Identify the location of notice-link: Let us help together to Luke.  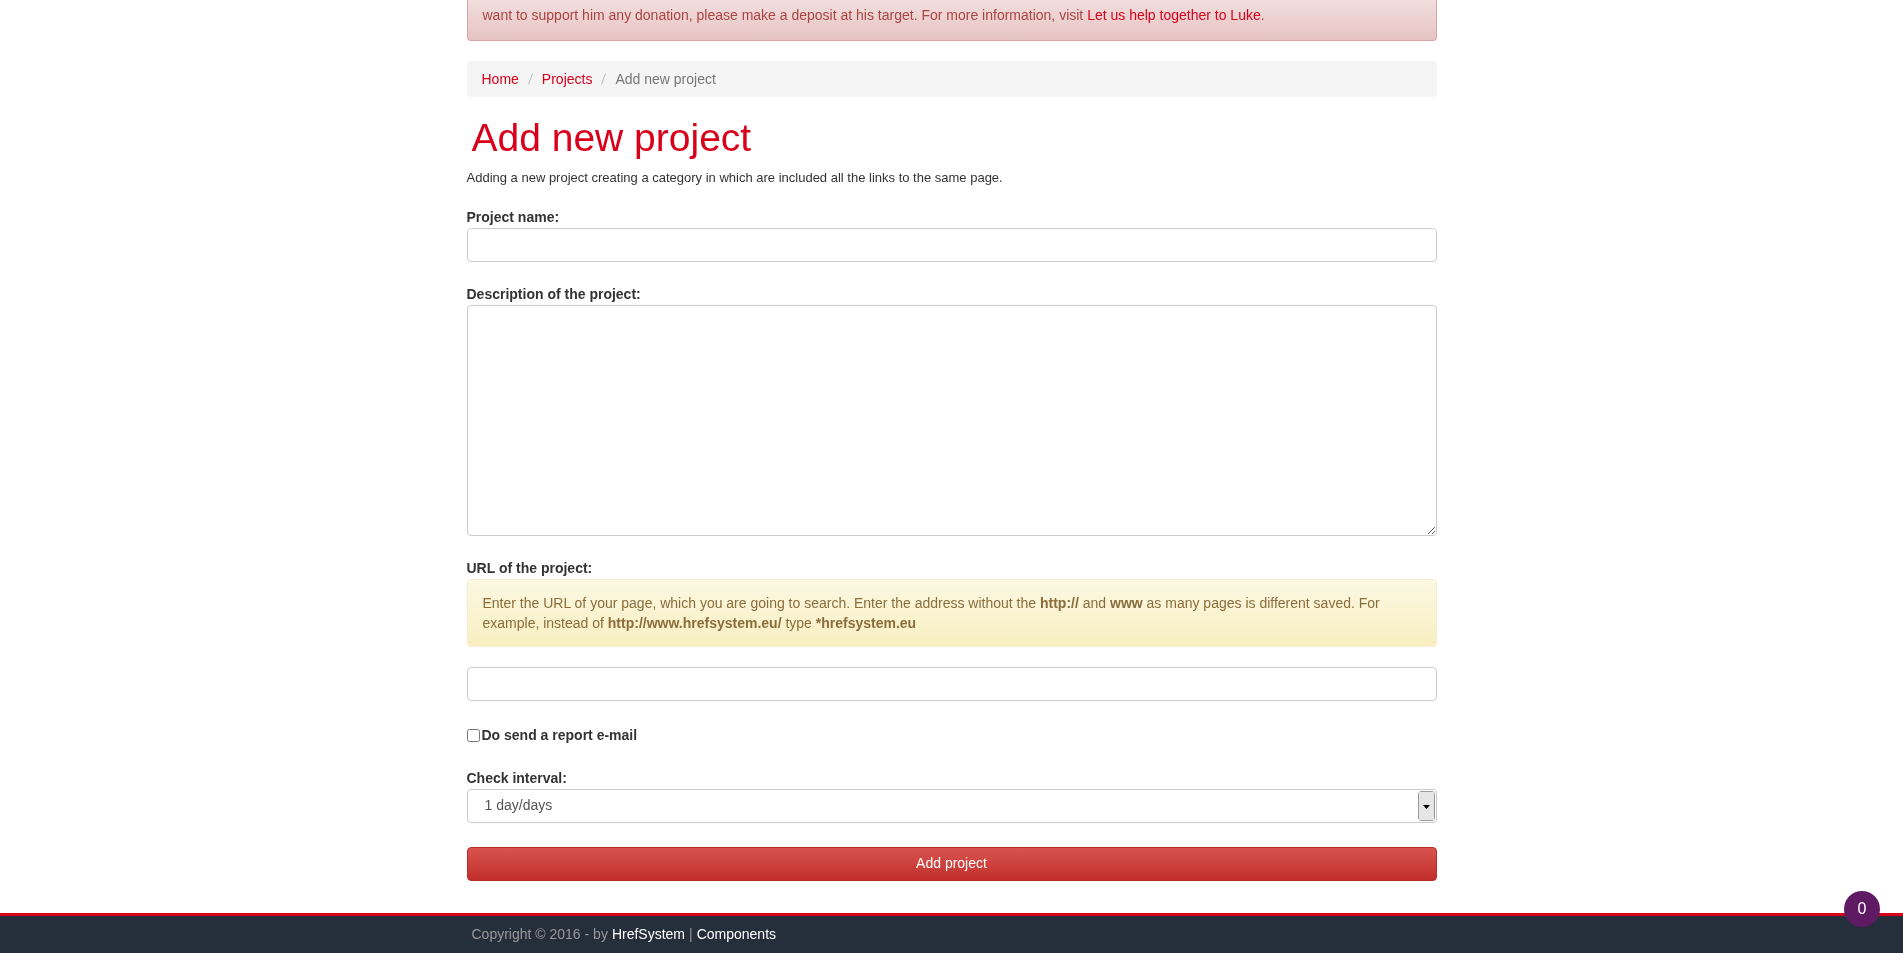
(1174, 15).